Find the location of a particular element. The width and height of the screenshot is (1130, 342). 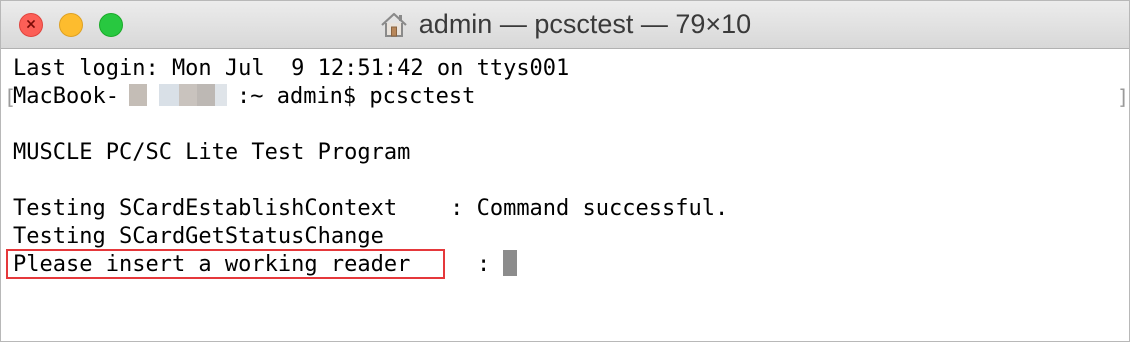

terminal-line-get-status-change: Testing SCardGetStatusChange is located at coordinates (198, 236).